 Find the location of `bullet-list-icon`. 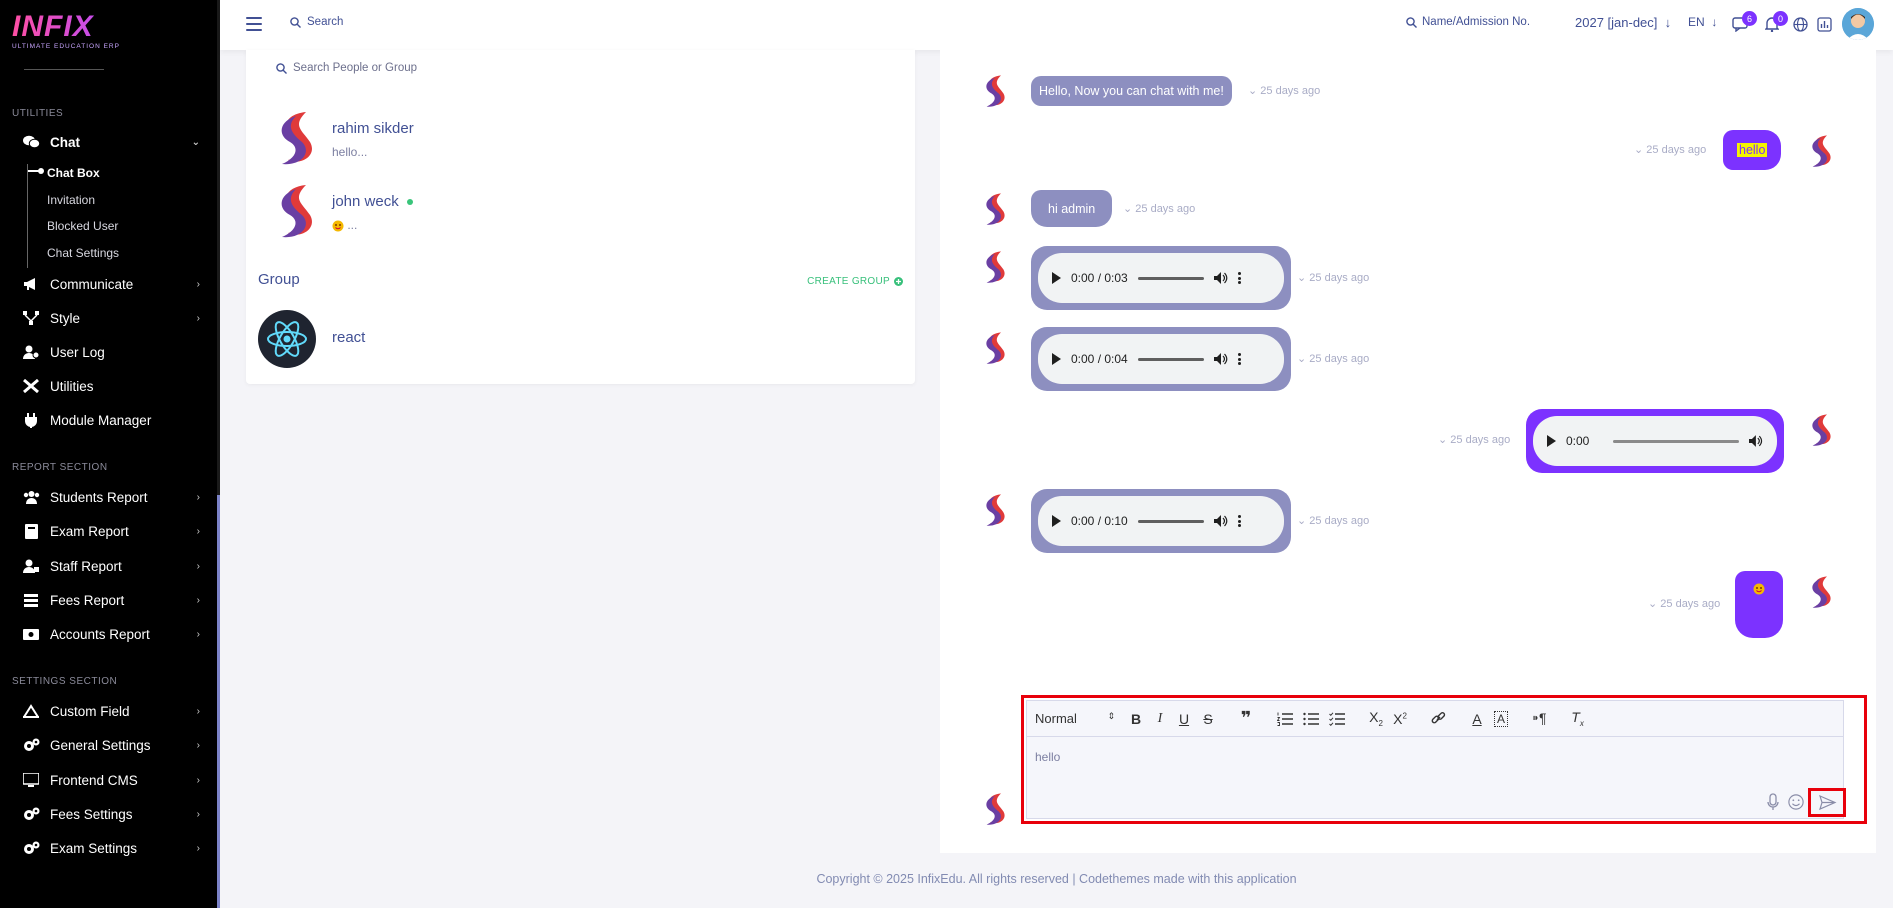

bullet-list-icon is located at coordinates (1311, 719).